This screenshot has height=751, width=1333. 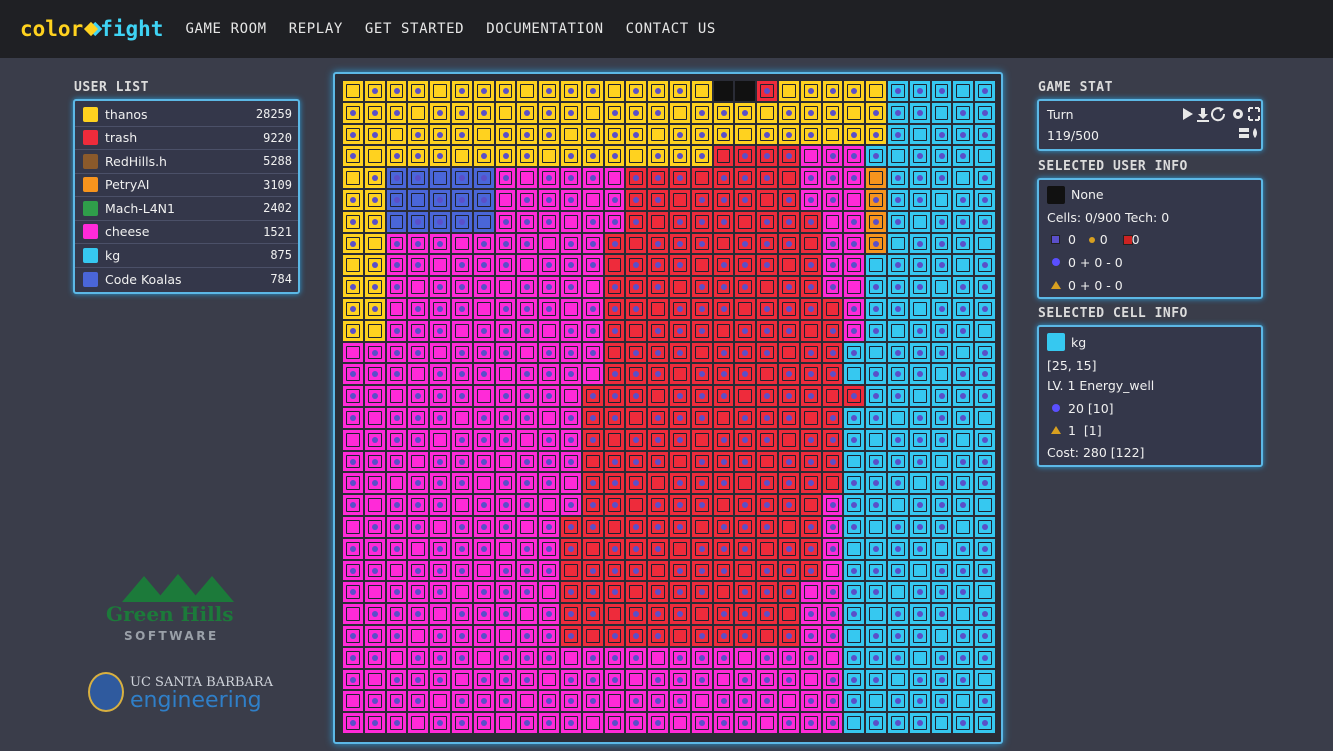 I want to click on download-icon, so click(x=1203, y=115).